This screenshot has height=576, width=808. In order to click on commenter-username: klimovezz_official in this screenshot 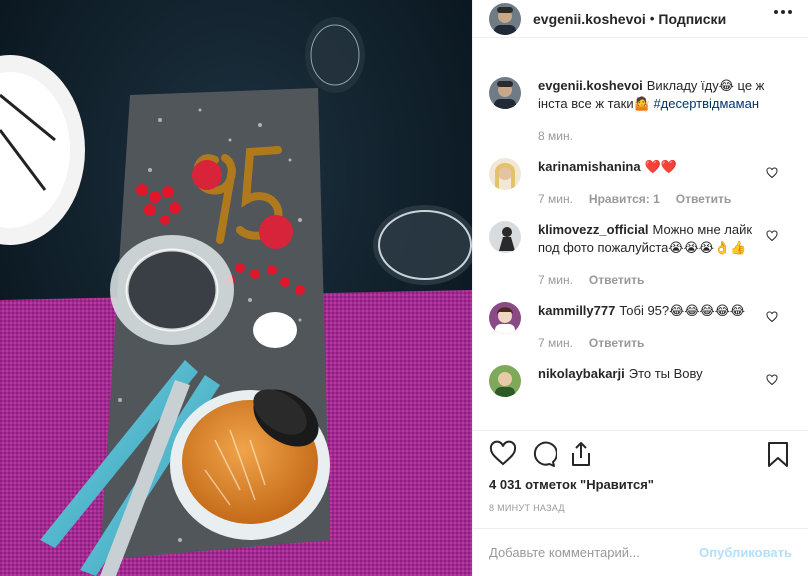, I will do `click(593, 229)`.